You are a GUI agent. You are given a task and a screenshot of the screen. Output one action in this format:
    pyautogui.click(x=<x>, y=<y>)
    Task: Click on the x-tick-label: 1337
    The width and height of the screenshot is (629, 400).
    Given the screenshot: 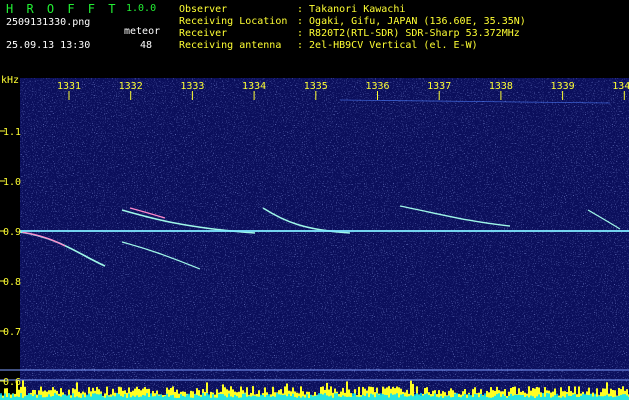 What is the action you would take?
    pyautogui.click(x=439, y=86)
    